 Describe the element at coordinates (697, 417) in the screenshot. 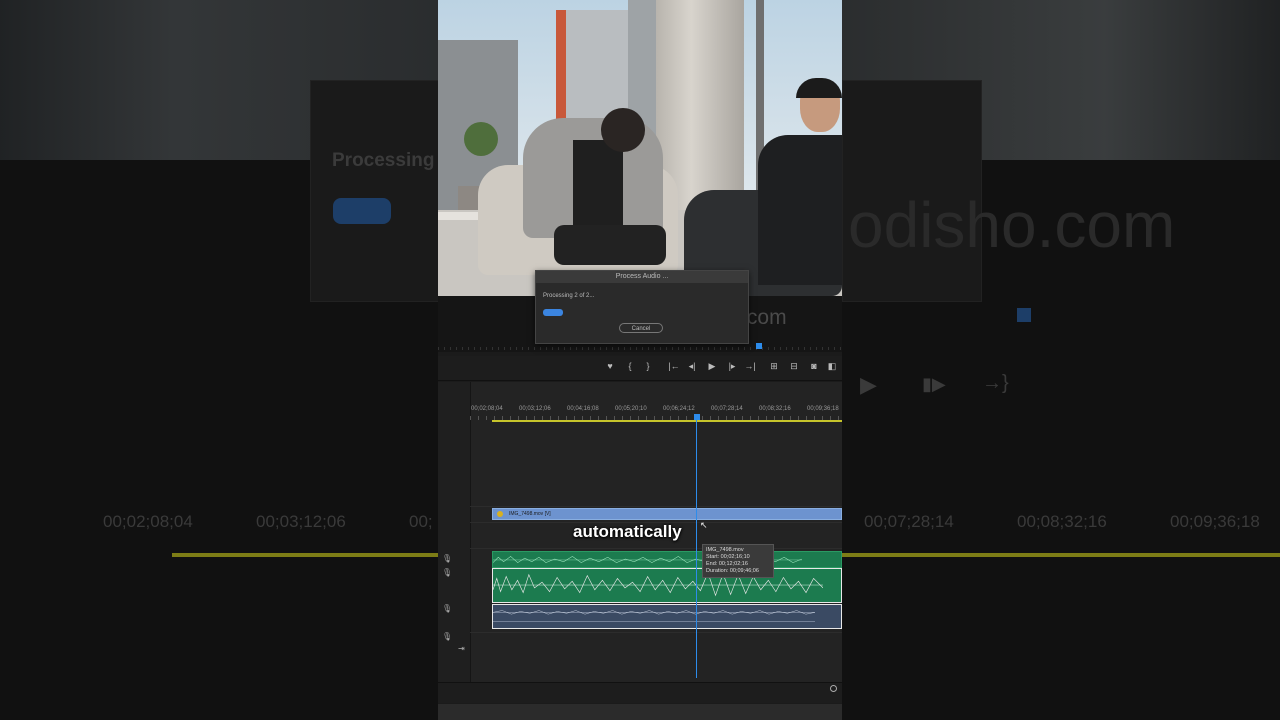

I see `timeline-playhead-handle` at that location.